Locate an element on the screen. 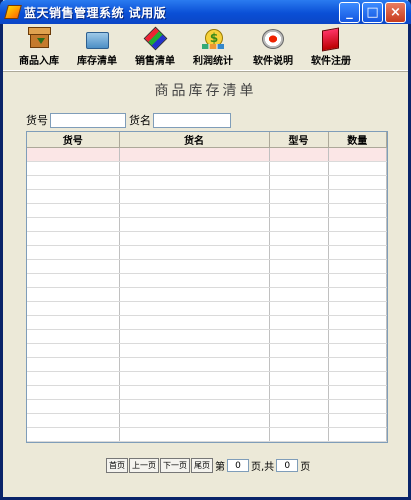 This screenshot has width=411, height=500. code-label: 货号 is located at coordinates (37, 120).